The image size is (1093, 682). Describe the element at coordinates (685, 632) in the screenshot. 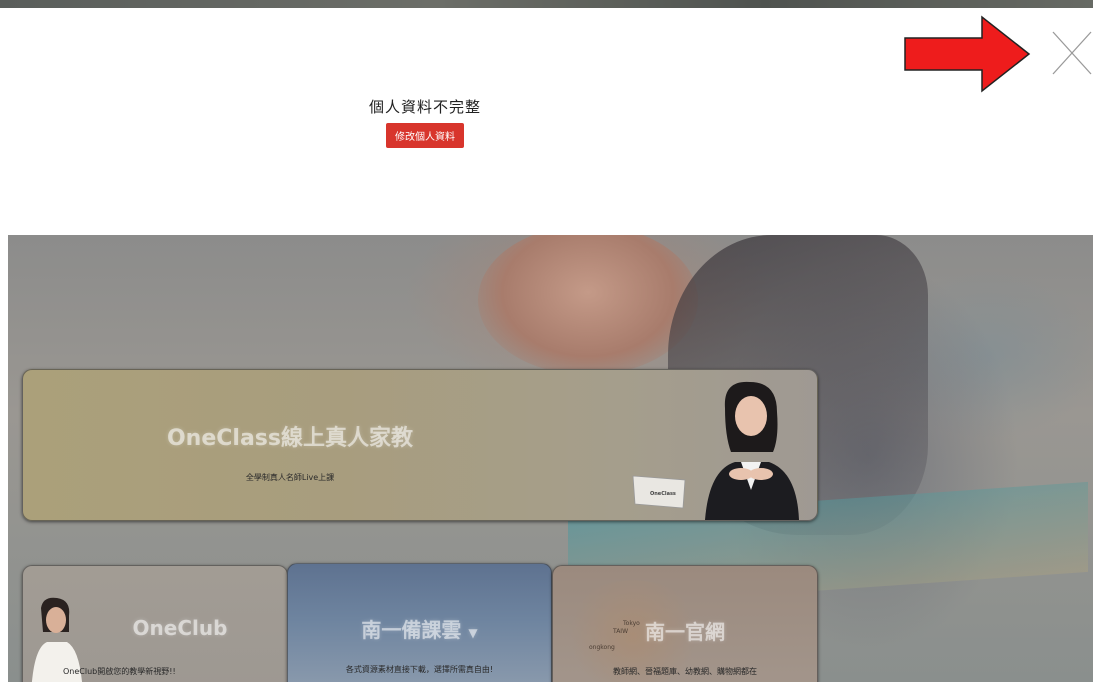

I see `card-title: 南一官網` at that location.